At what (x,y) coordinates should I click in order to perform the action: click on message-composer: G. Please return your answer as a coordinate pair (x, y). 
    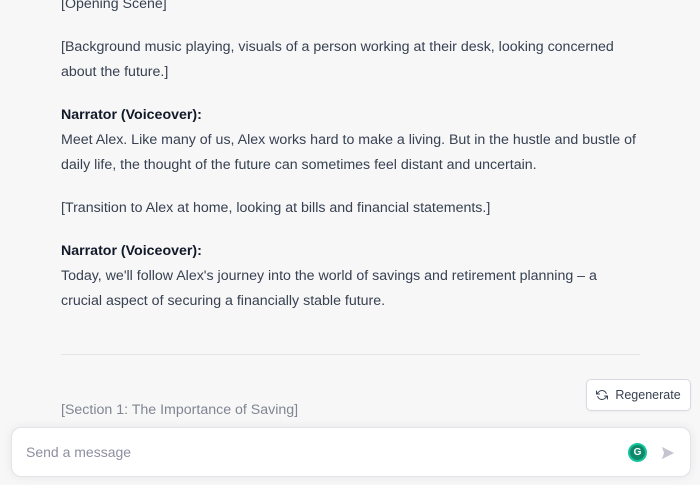
    Looking at the image, I should click on (351, 452).